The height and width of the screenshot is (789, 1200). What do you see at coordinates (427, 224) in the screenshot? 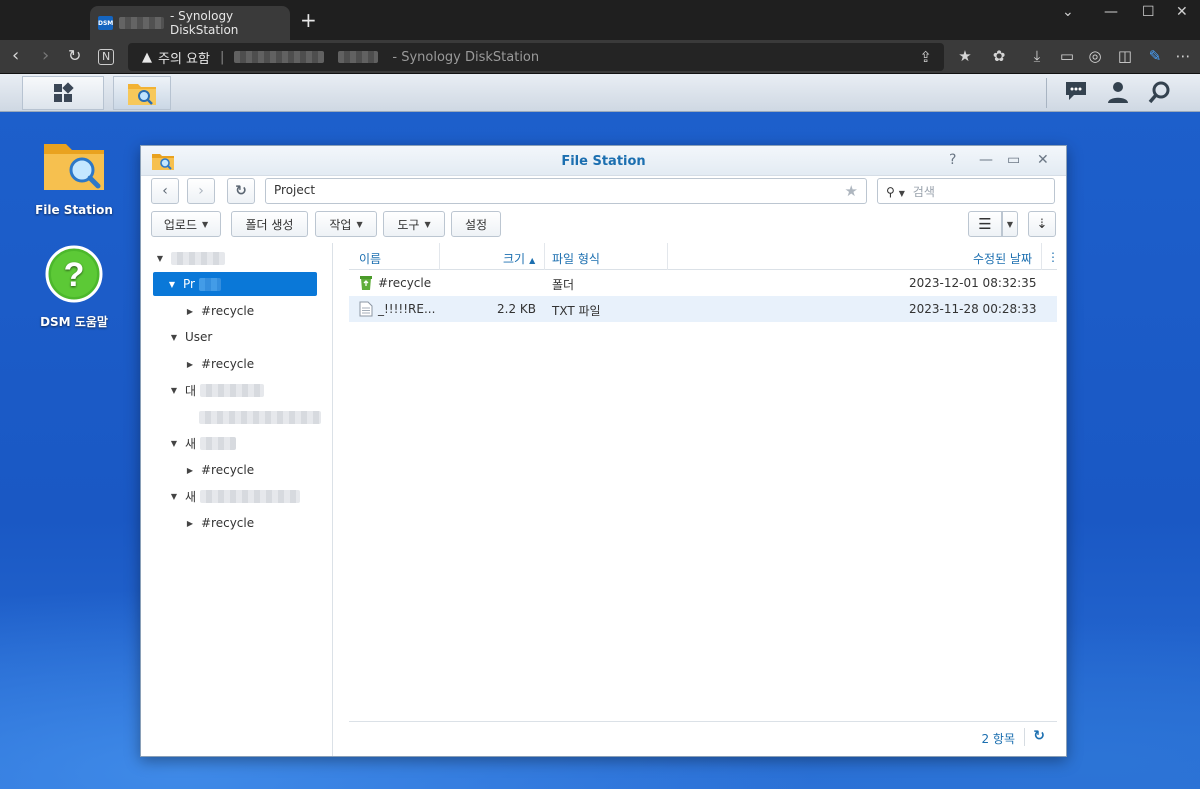
I see `caret-down-icon: ▼` at bounding box center [427, 224].